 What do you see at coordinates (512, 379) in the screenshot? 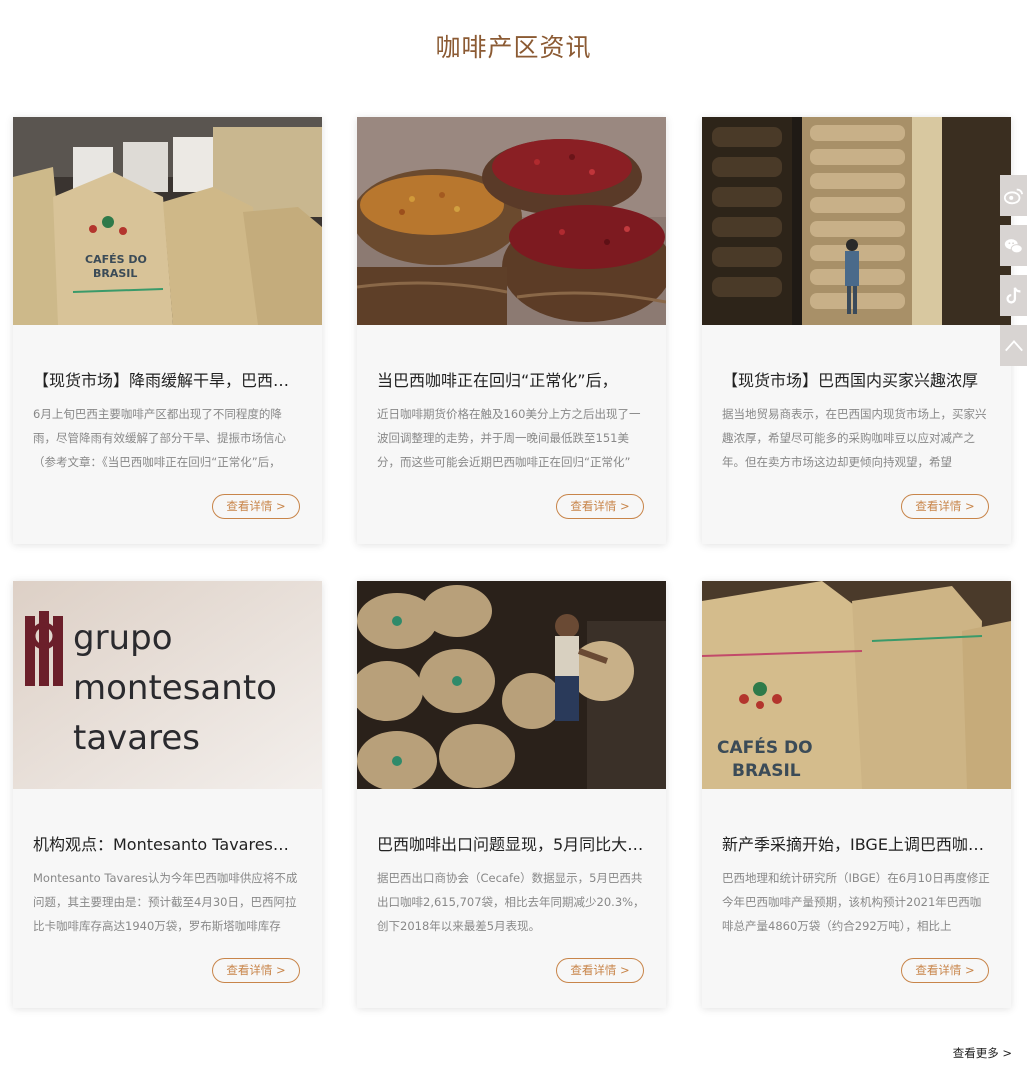
I see `news-title: 当巴西咖啡正在回归“正常化”后，` at bounding box center [512, 379].